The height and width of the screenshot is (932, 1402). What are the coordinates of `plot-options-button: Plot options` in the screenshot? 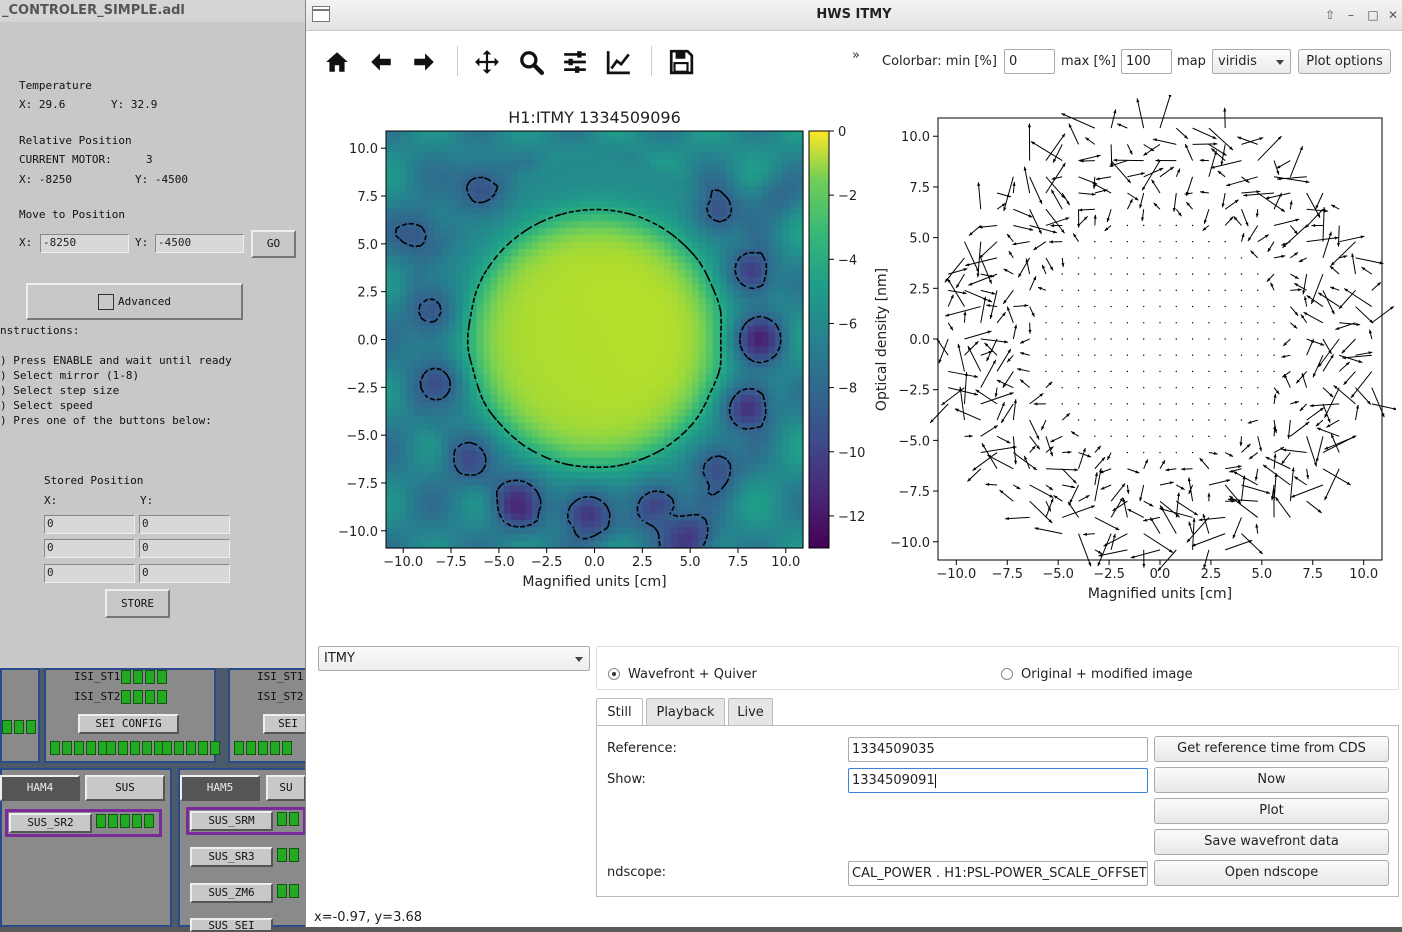 It's located at (1344, 61).